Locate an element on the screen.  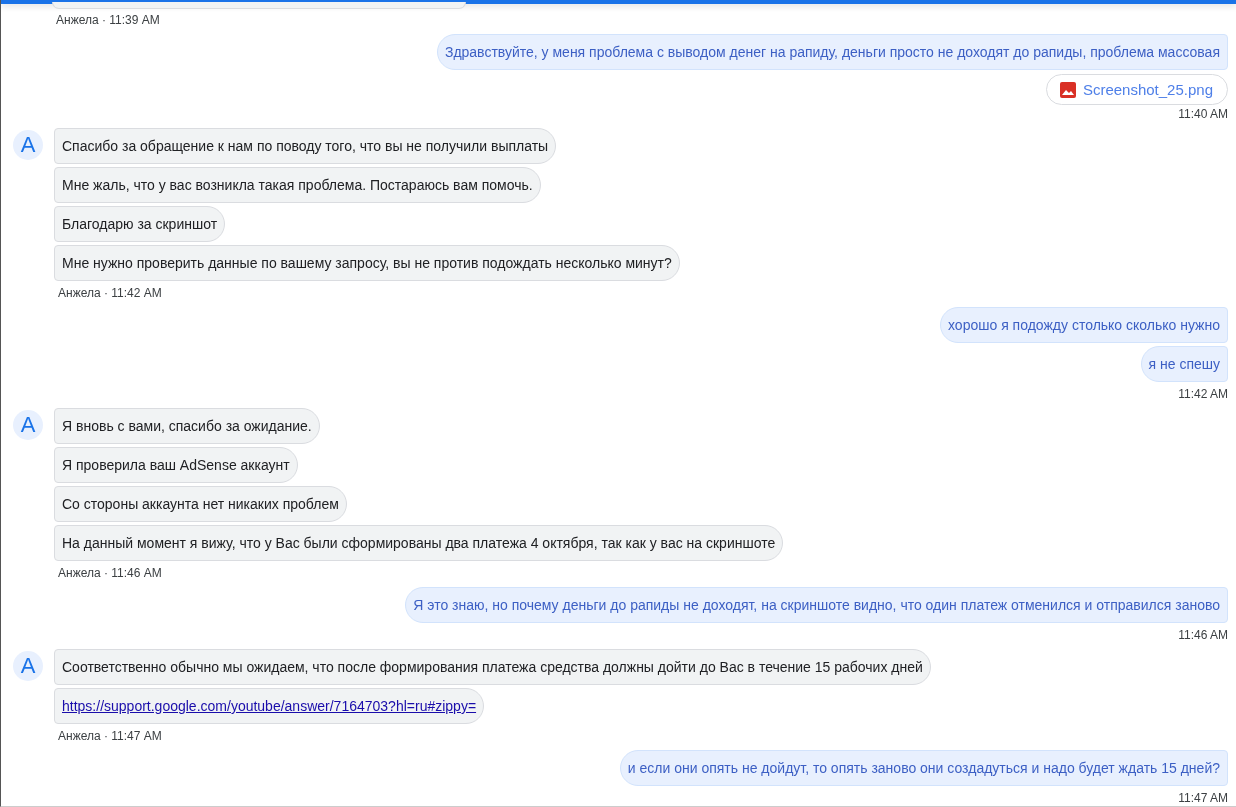
message-meta: 11:42 AM is located at coordinates (1203, 394).